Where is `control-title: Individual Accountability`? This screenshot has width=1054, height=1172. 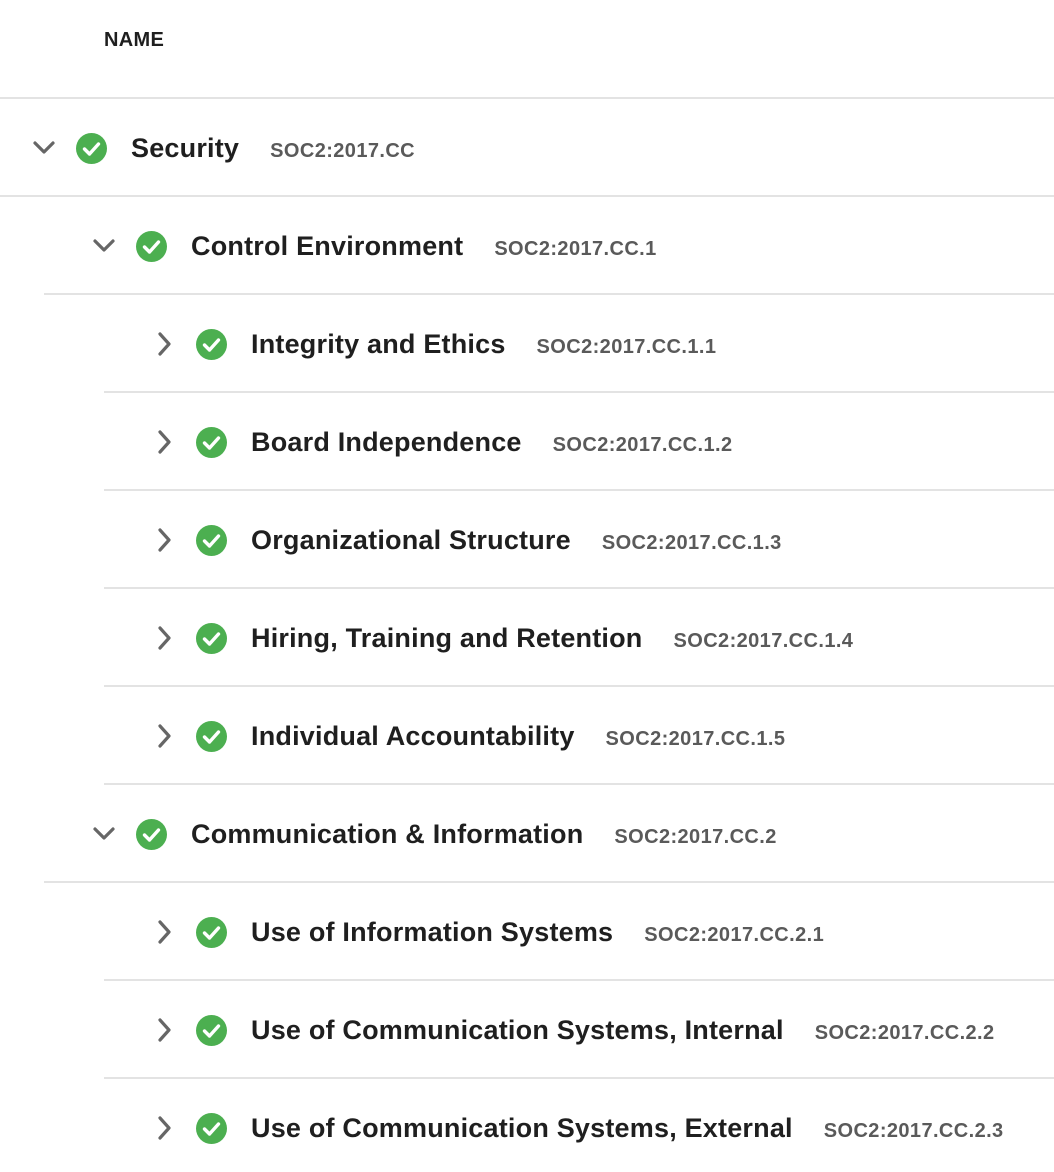
control-title: Individual Accountability is located at coordinates (413, 736).